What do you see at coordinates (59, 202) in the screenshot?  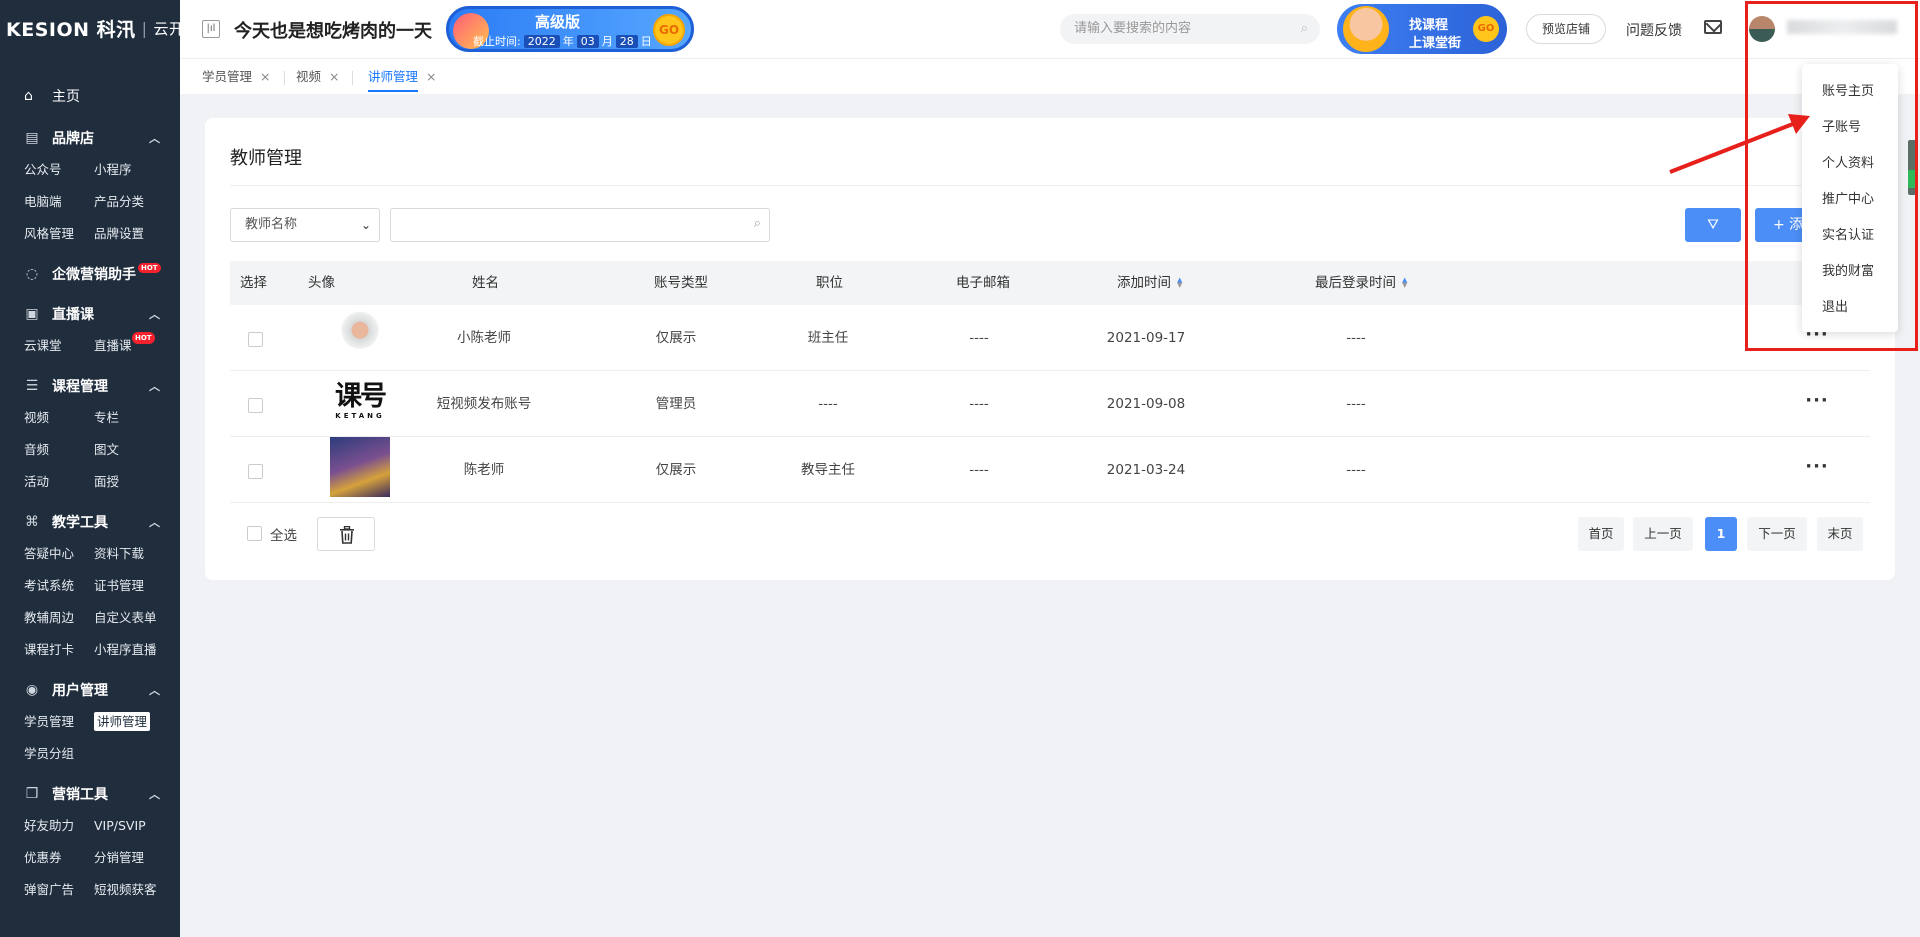 I see `sidebar-item-pc: 电脑端` at bounding box center [59, 202].